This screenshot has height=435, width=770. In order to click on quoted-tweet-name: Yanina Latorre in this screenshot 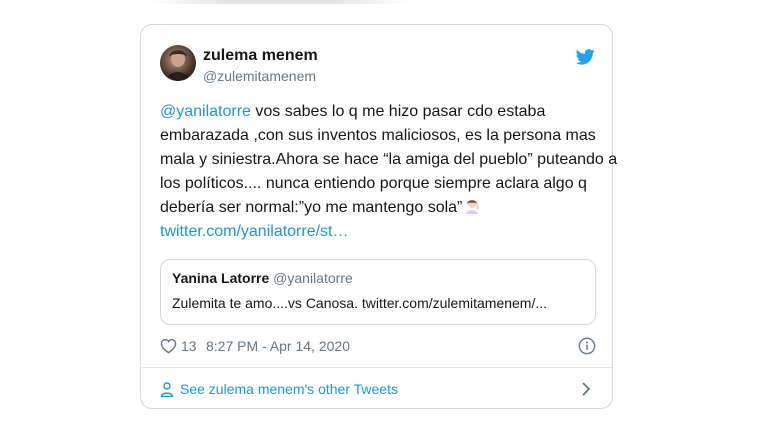, I will do `click(221, 278)`.